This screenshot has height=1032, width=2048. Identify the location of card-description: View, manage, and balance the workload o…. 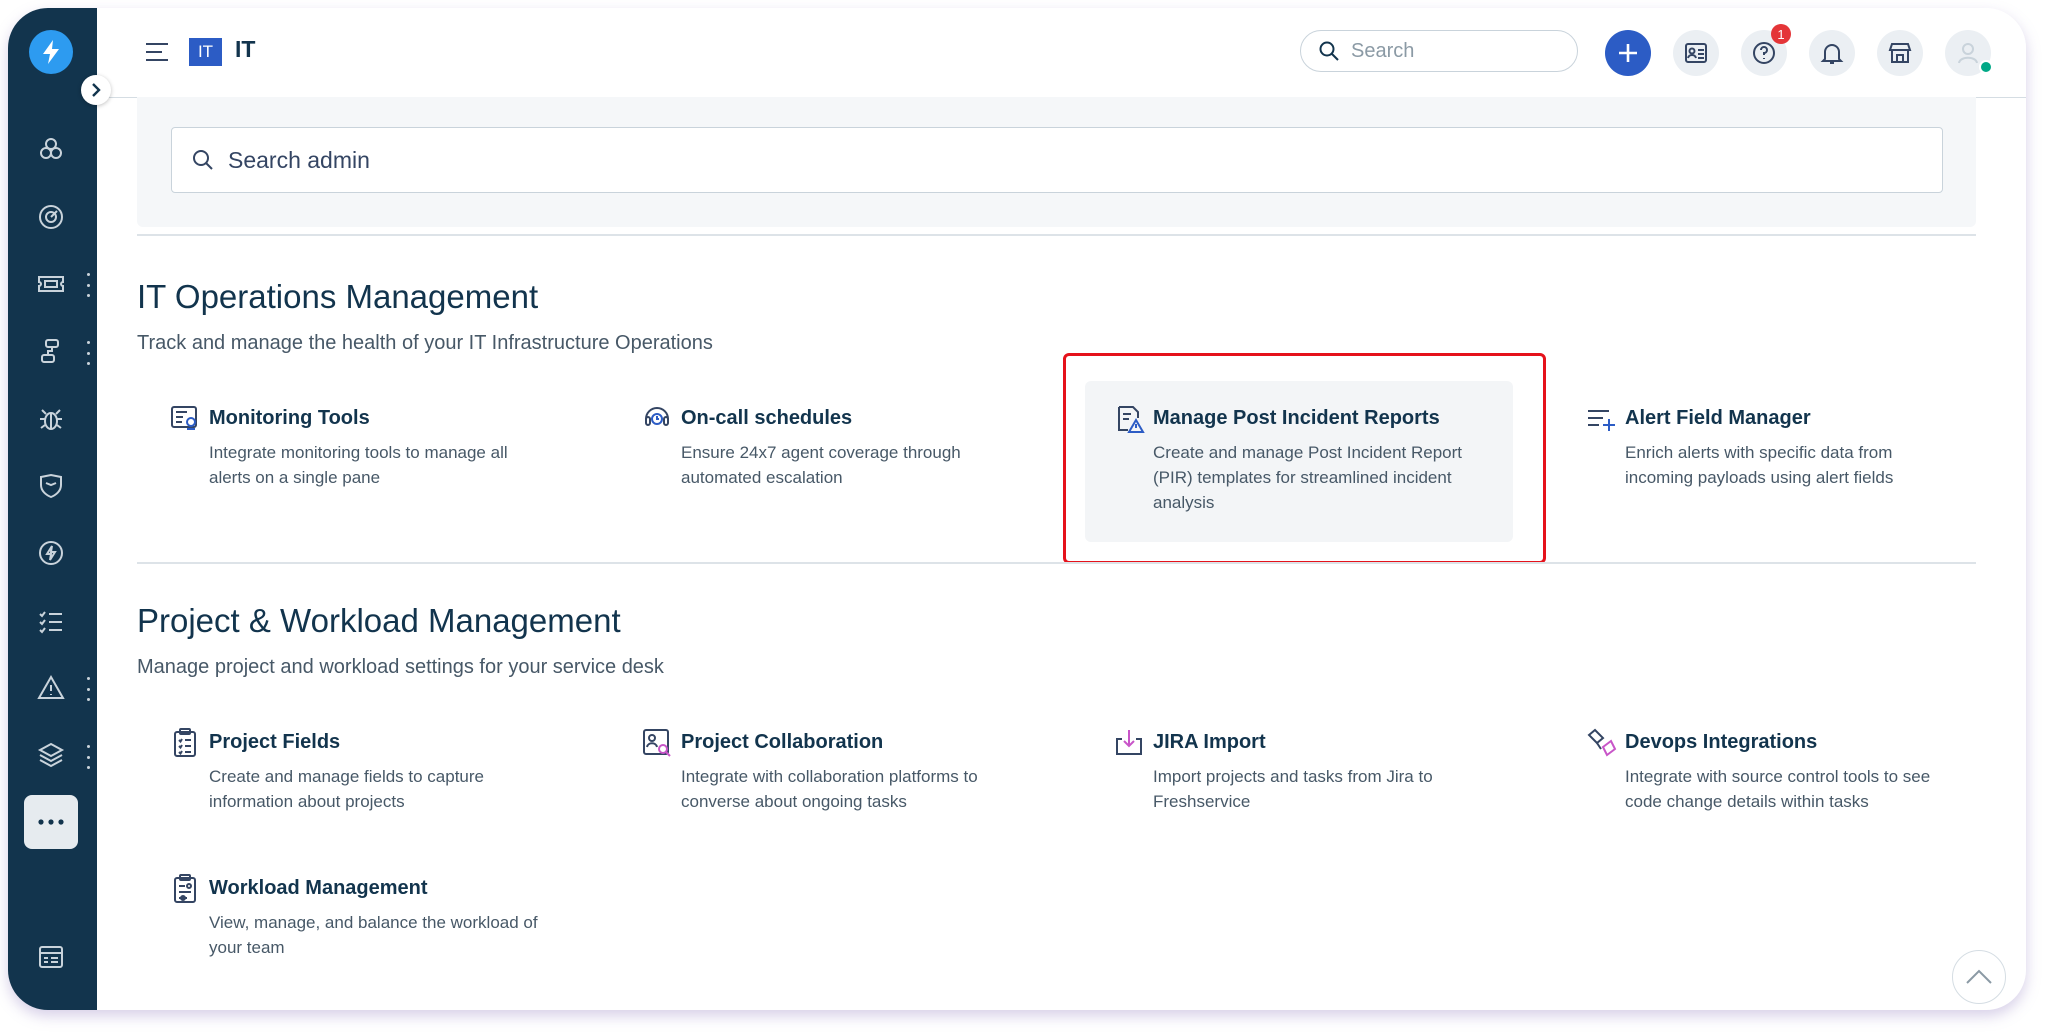
(373, 935).